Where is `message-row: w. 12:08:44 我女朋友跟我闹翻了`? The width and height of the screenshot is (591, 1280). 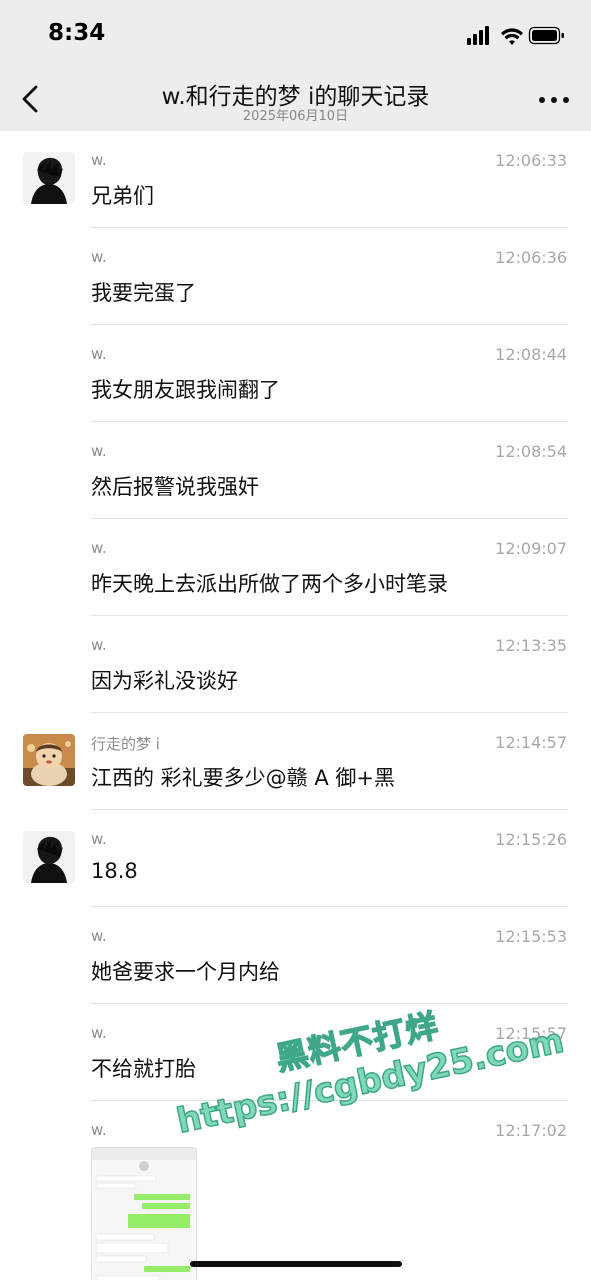 message-row: w. 12:08:44 我女朋友跟我闹翻了 is located at coordinates (295, 373).